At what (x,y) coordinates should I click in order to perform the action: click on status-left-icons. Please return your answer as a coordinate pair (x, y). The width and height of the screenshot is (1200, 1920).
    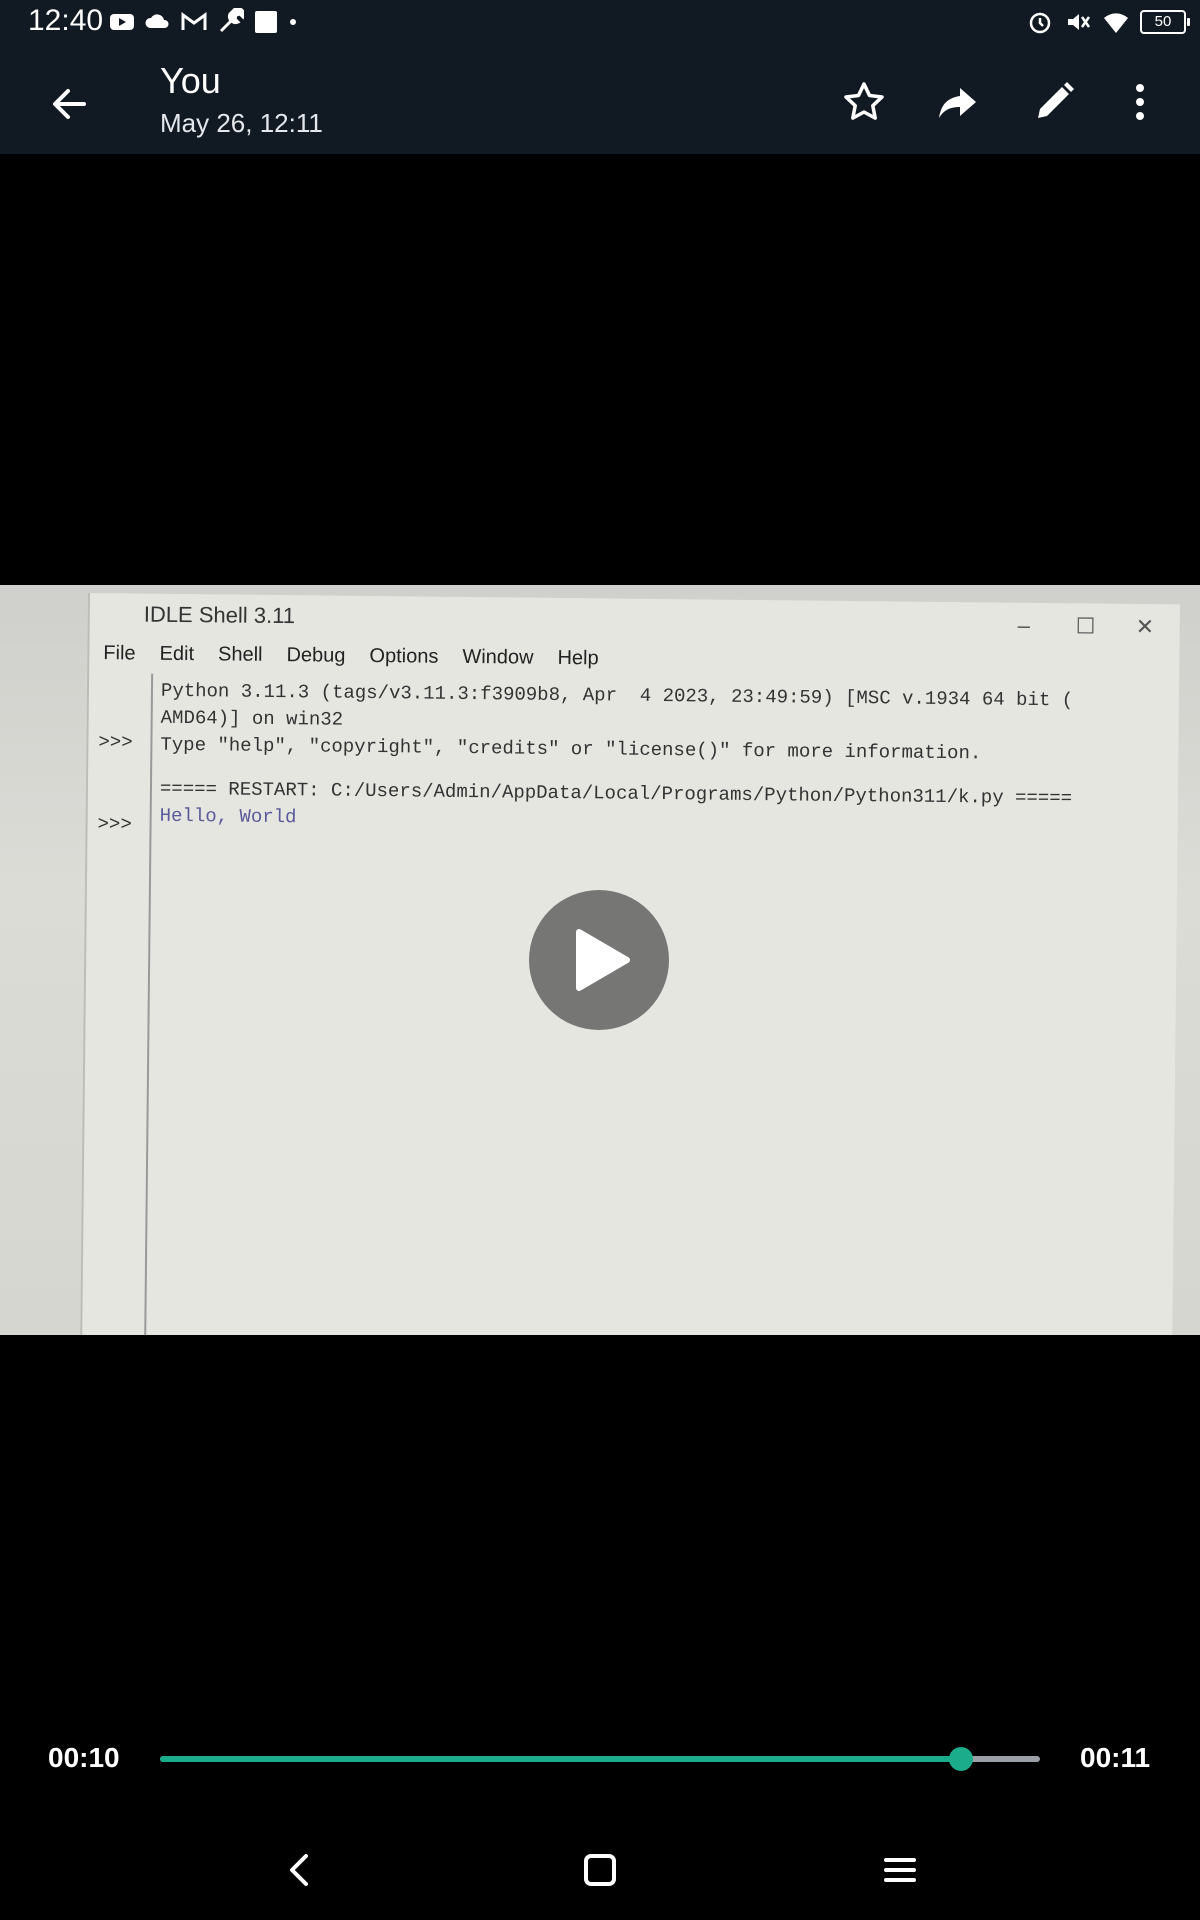
    Looking at the image, I should click on (203, 22).